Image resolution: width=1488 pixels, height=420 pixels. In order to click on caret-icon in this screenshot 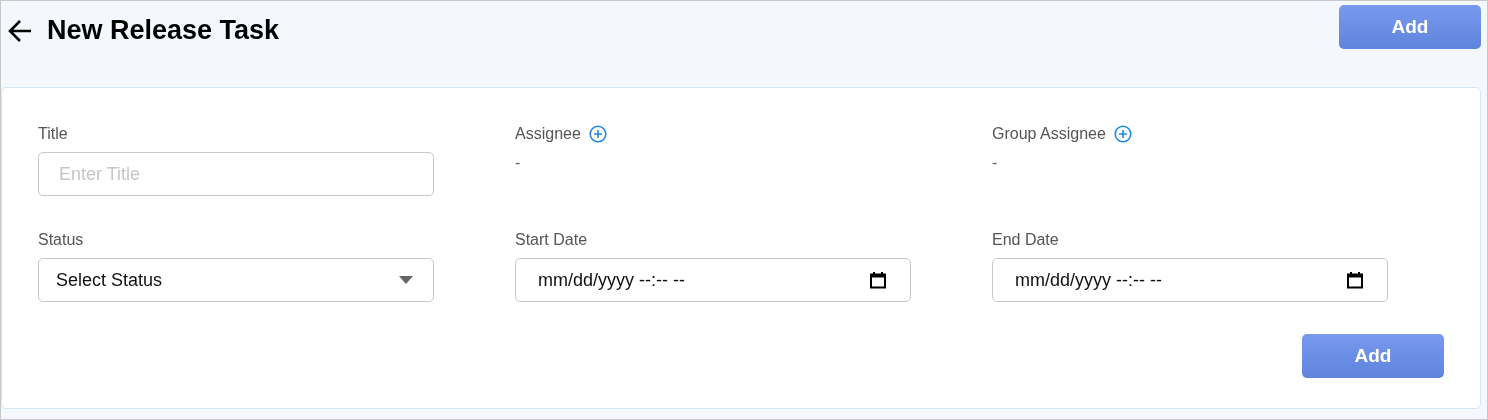, I will do `click(406, 280)`.